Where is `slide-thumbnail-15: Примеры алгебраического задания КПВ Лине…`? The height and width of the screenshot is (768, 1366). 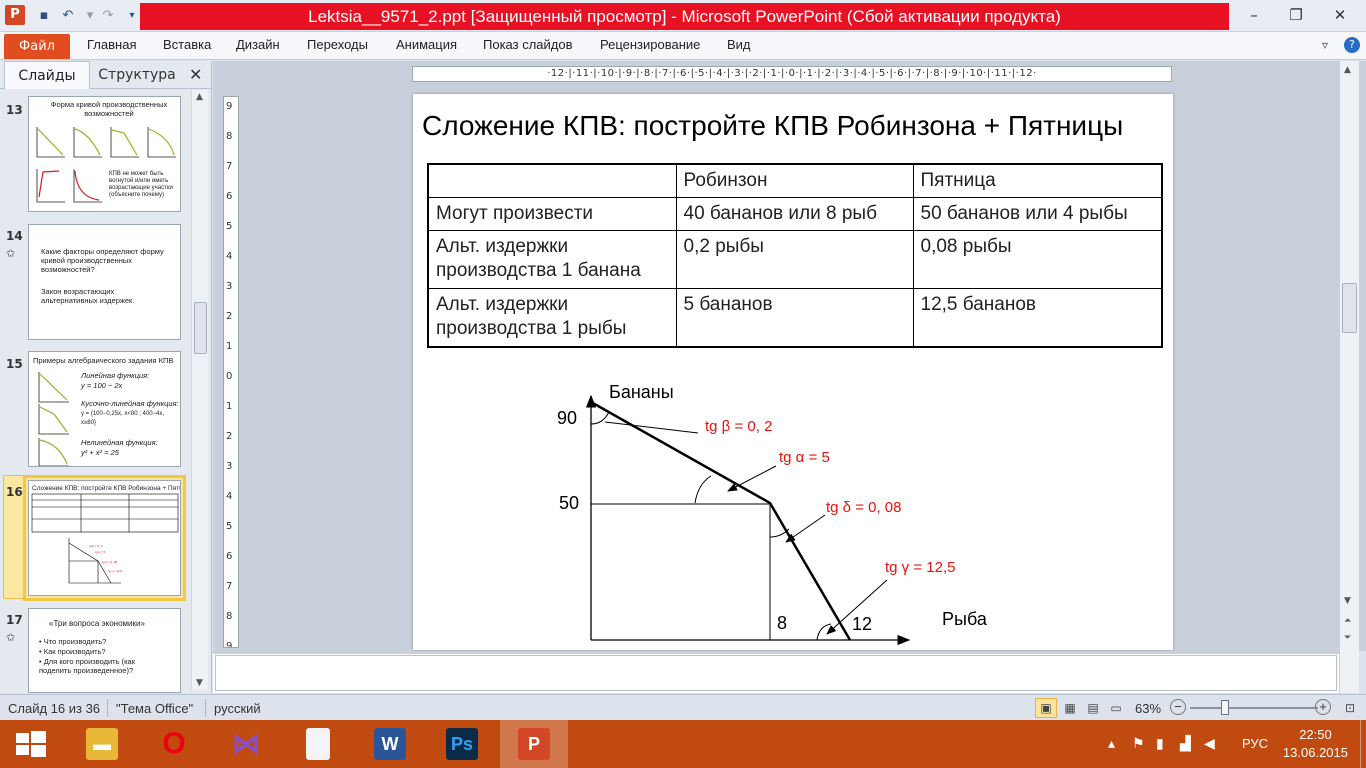
slide-thumbnail-15: Примеры алгебраического задания КПВ Лине… is located at coordinates (104, 409).